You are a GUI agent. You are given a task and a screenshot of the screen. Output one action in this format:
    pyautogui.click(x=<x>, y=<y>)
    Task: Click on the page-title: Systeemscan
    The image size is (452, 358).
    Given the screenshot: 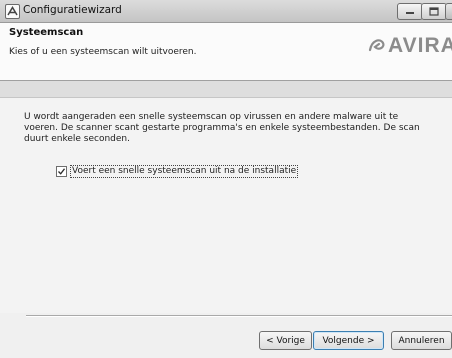 What is the action you would take?
    pyautogui.click(x=46, y=32)
    